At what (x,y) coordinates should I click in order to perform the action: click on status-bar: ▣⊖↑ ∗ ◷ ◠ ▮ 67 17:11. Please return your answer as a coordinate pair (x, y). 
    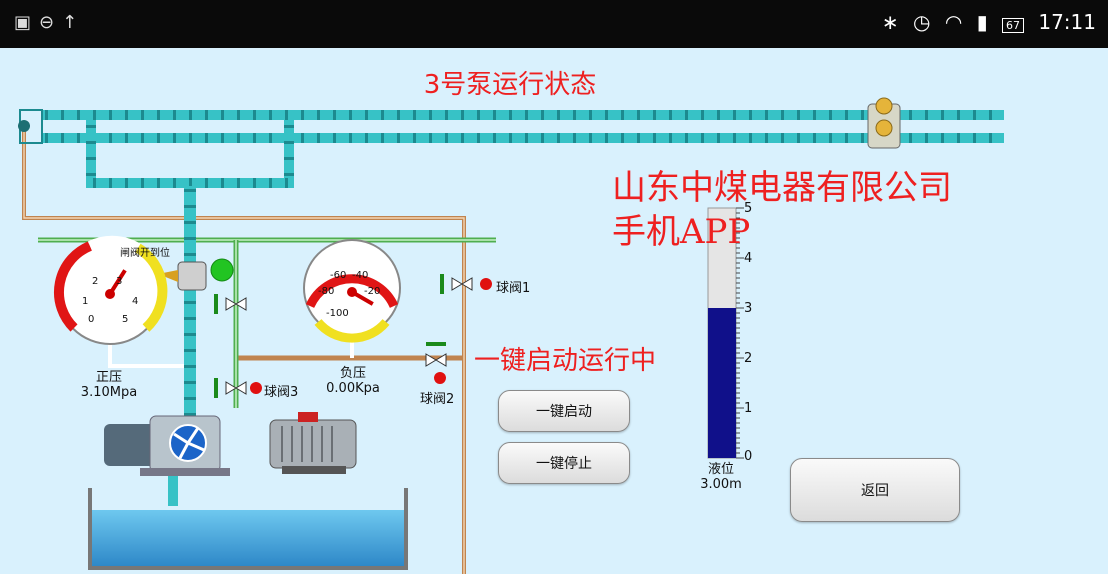
    Looking at the image, I should click on (554, 24).